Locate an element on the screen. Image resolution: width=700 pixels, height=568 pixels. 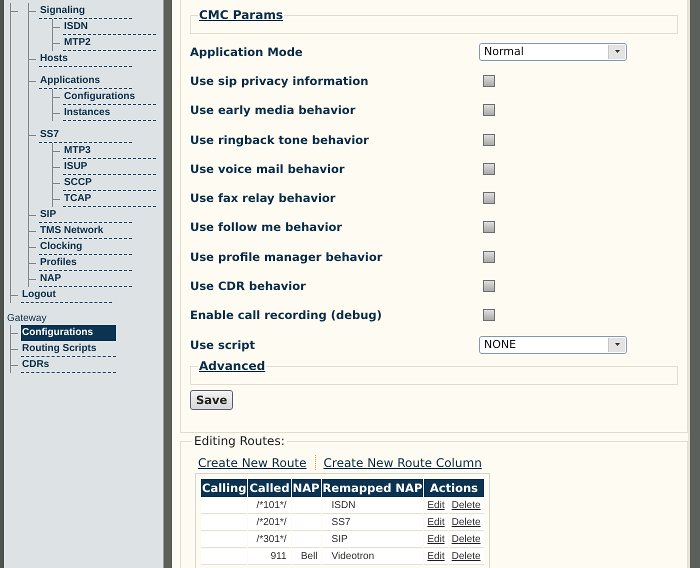
column-header: NAP is located at coordinates (306, 488).